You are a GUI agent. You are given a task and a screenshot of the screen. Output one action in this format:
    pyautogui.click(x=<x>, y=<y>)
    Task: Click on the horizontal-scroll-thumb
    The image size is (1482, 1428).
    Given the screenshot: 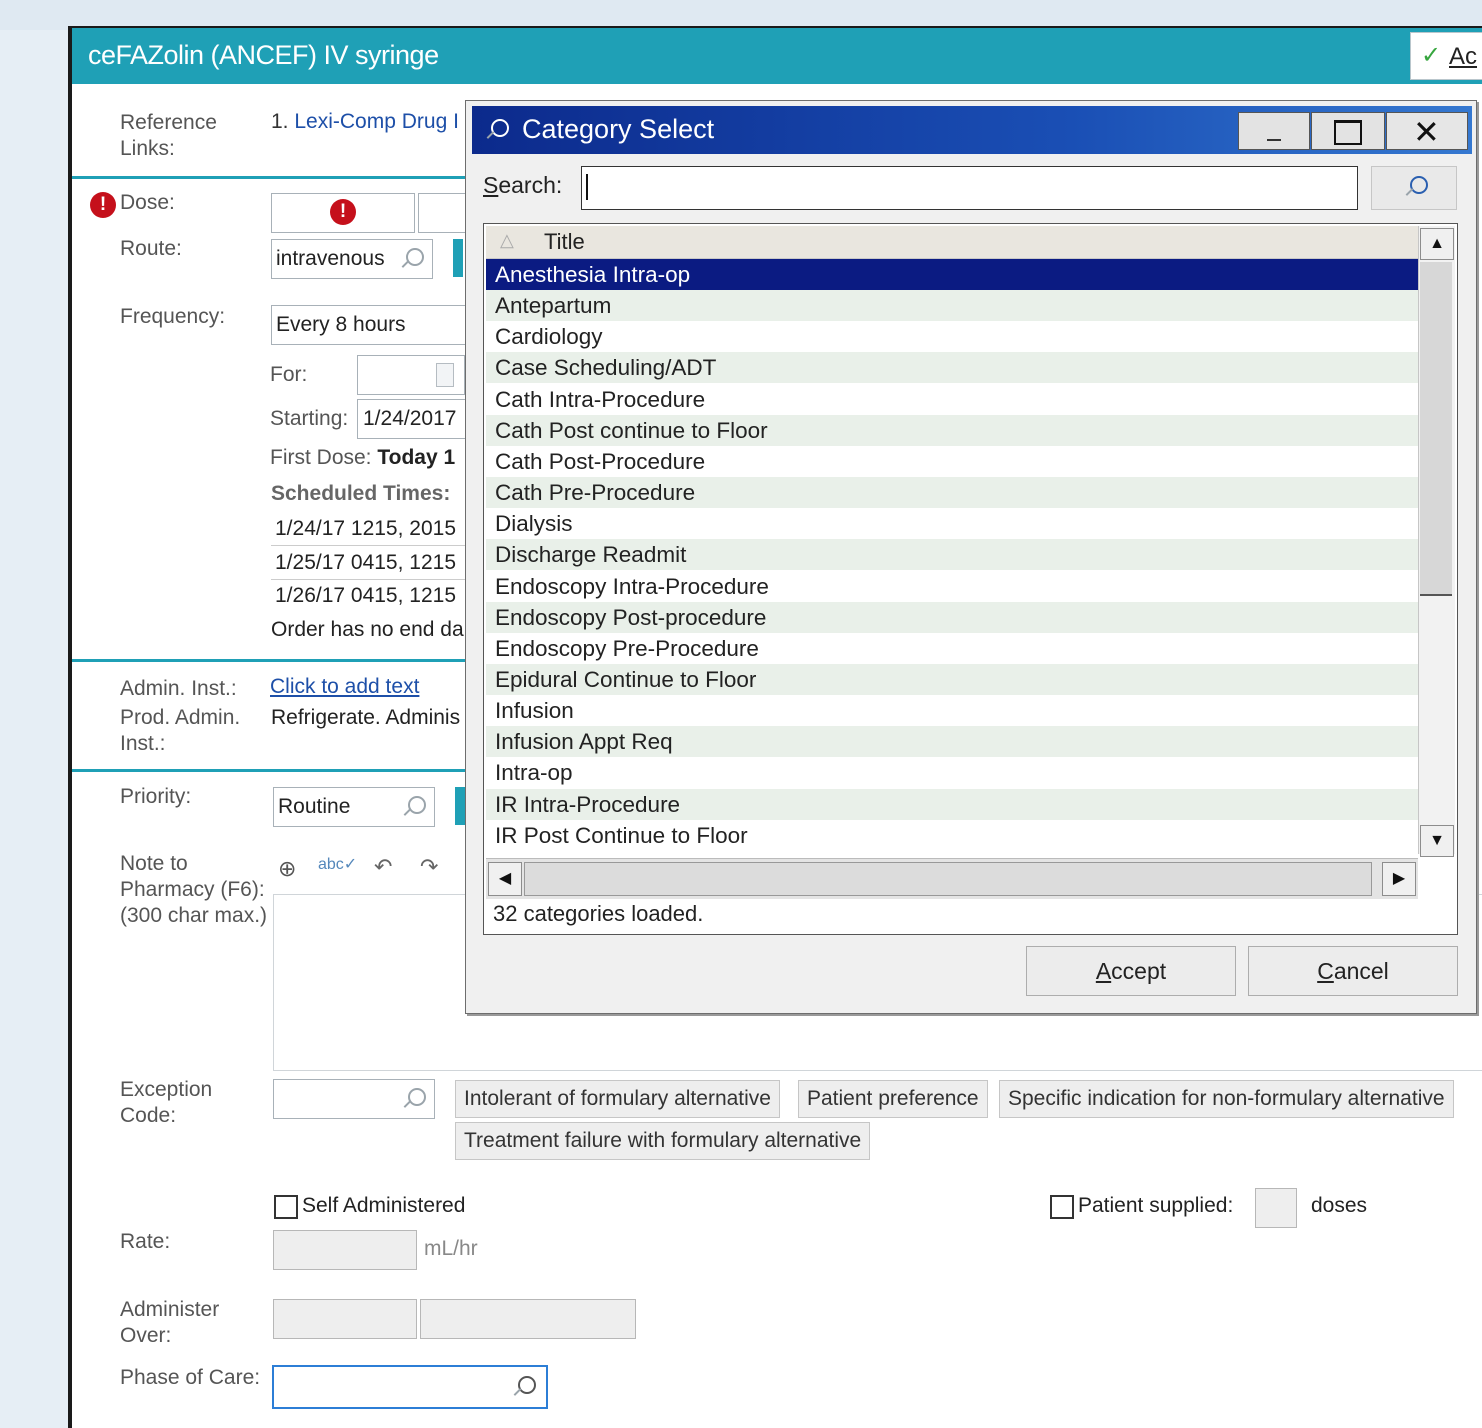 What is the action you would take?
    pyautogui.click(x=948, y=879)
    